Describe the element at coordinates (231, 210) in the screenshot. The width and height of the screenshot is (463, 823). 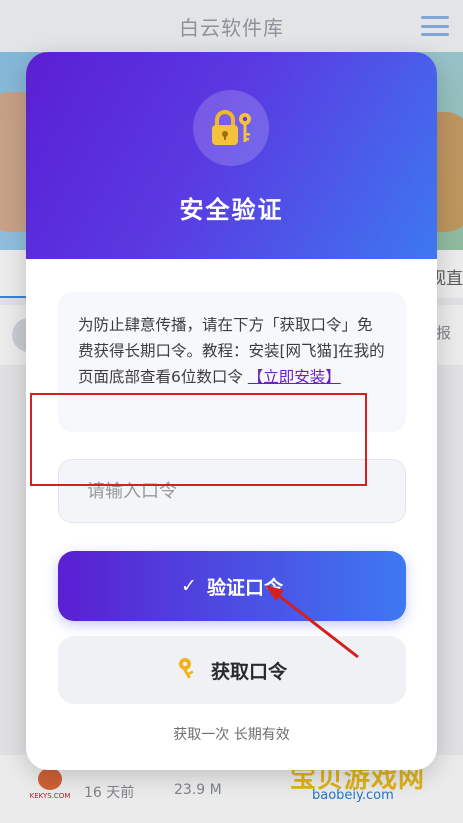
I see `modal-title: 安全验证` at that location.